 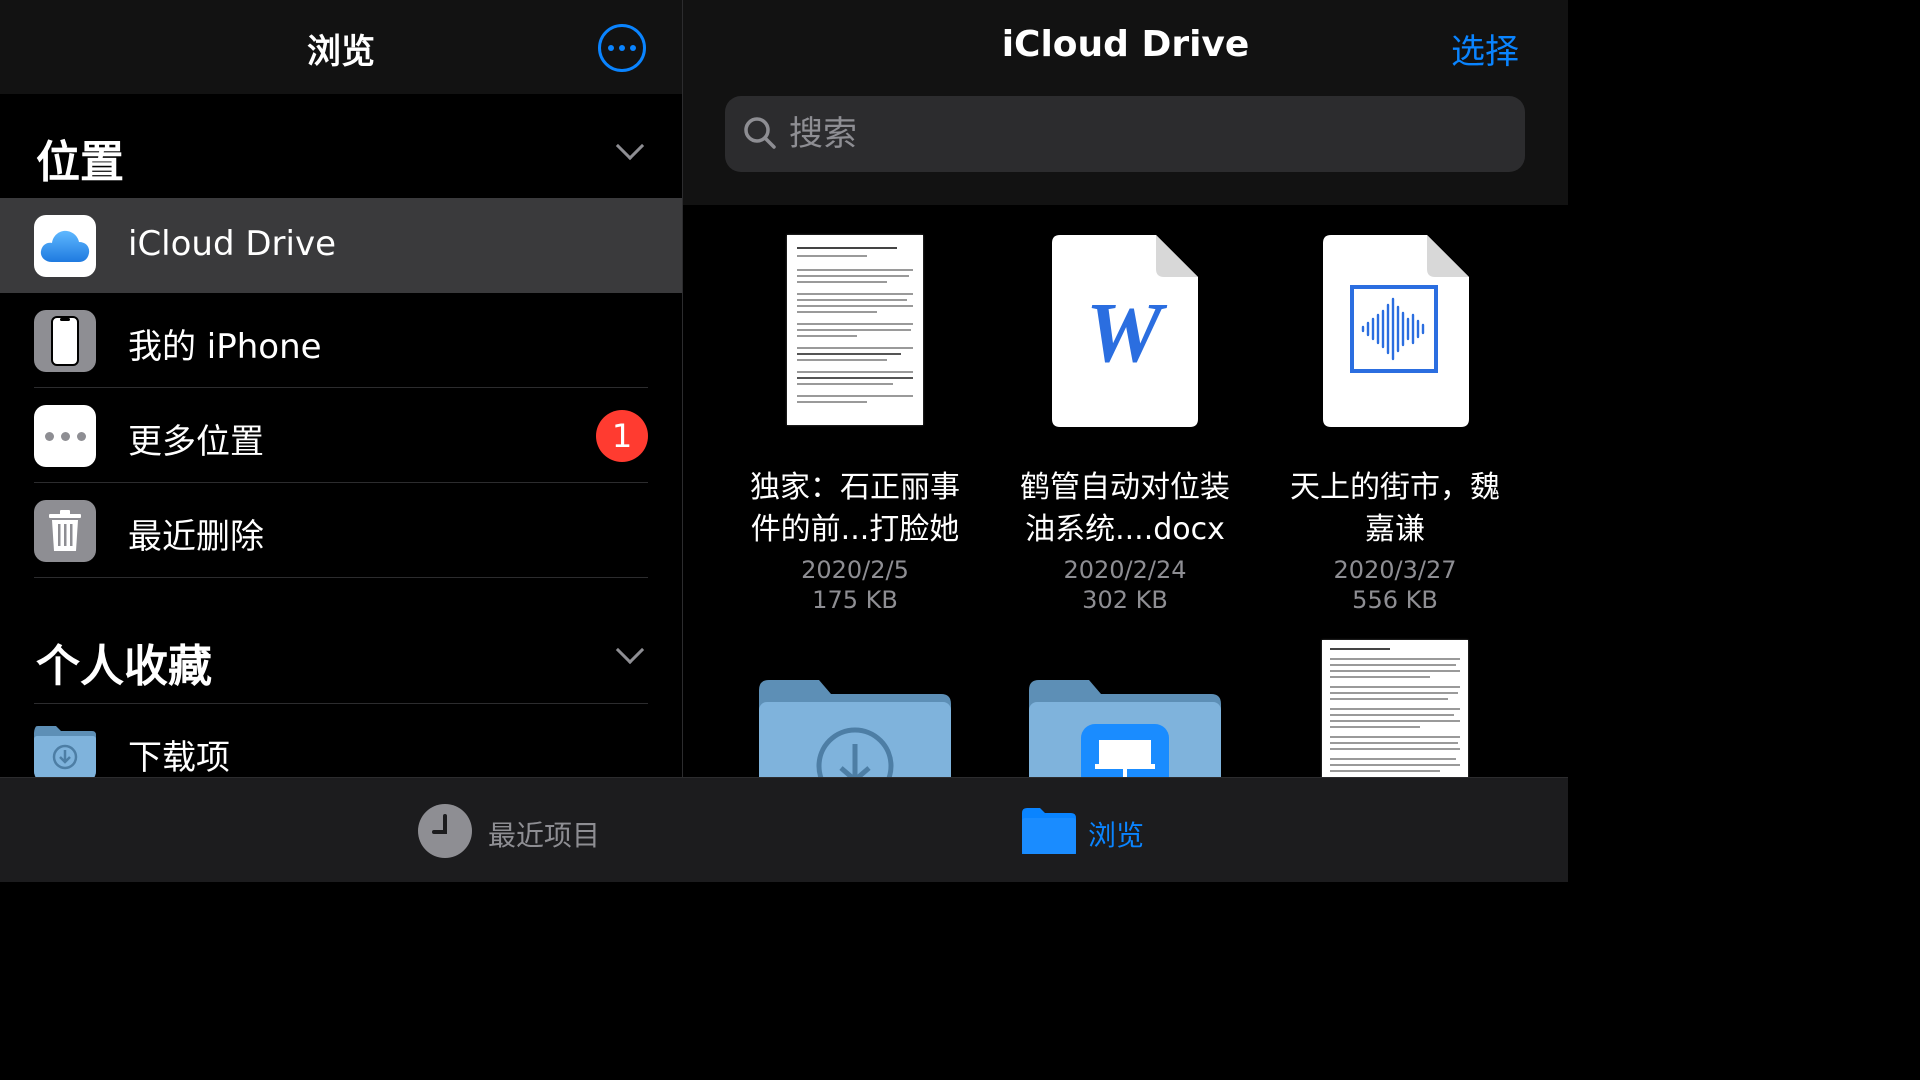 I want to click on row-separator, so click(x=341, y=577).